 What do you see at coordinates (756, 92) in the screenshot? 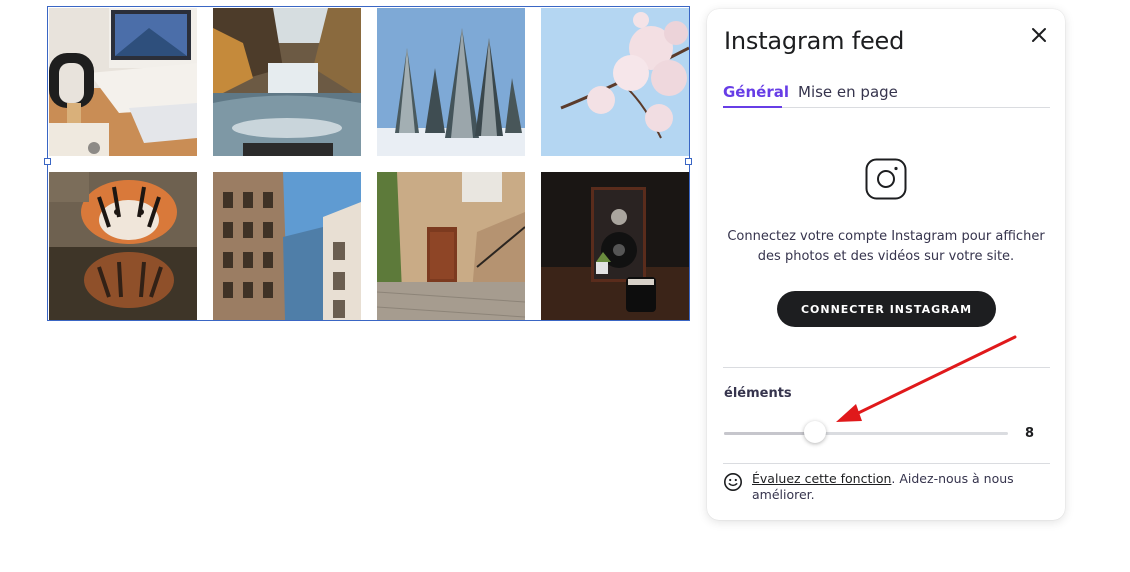
I see `tab-general: Général` at bounding box center [756, 92].